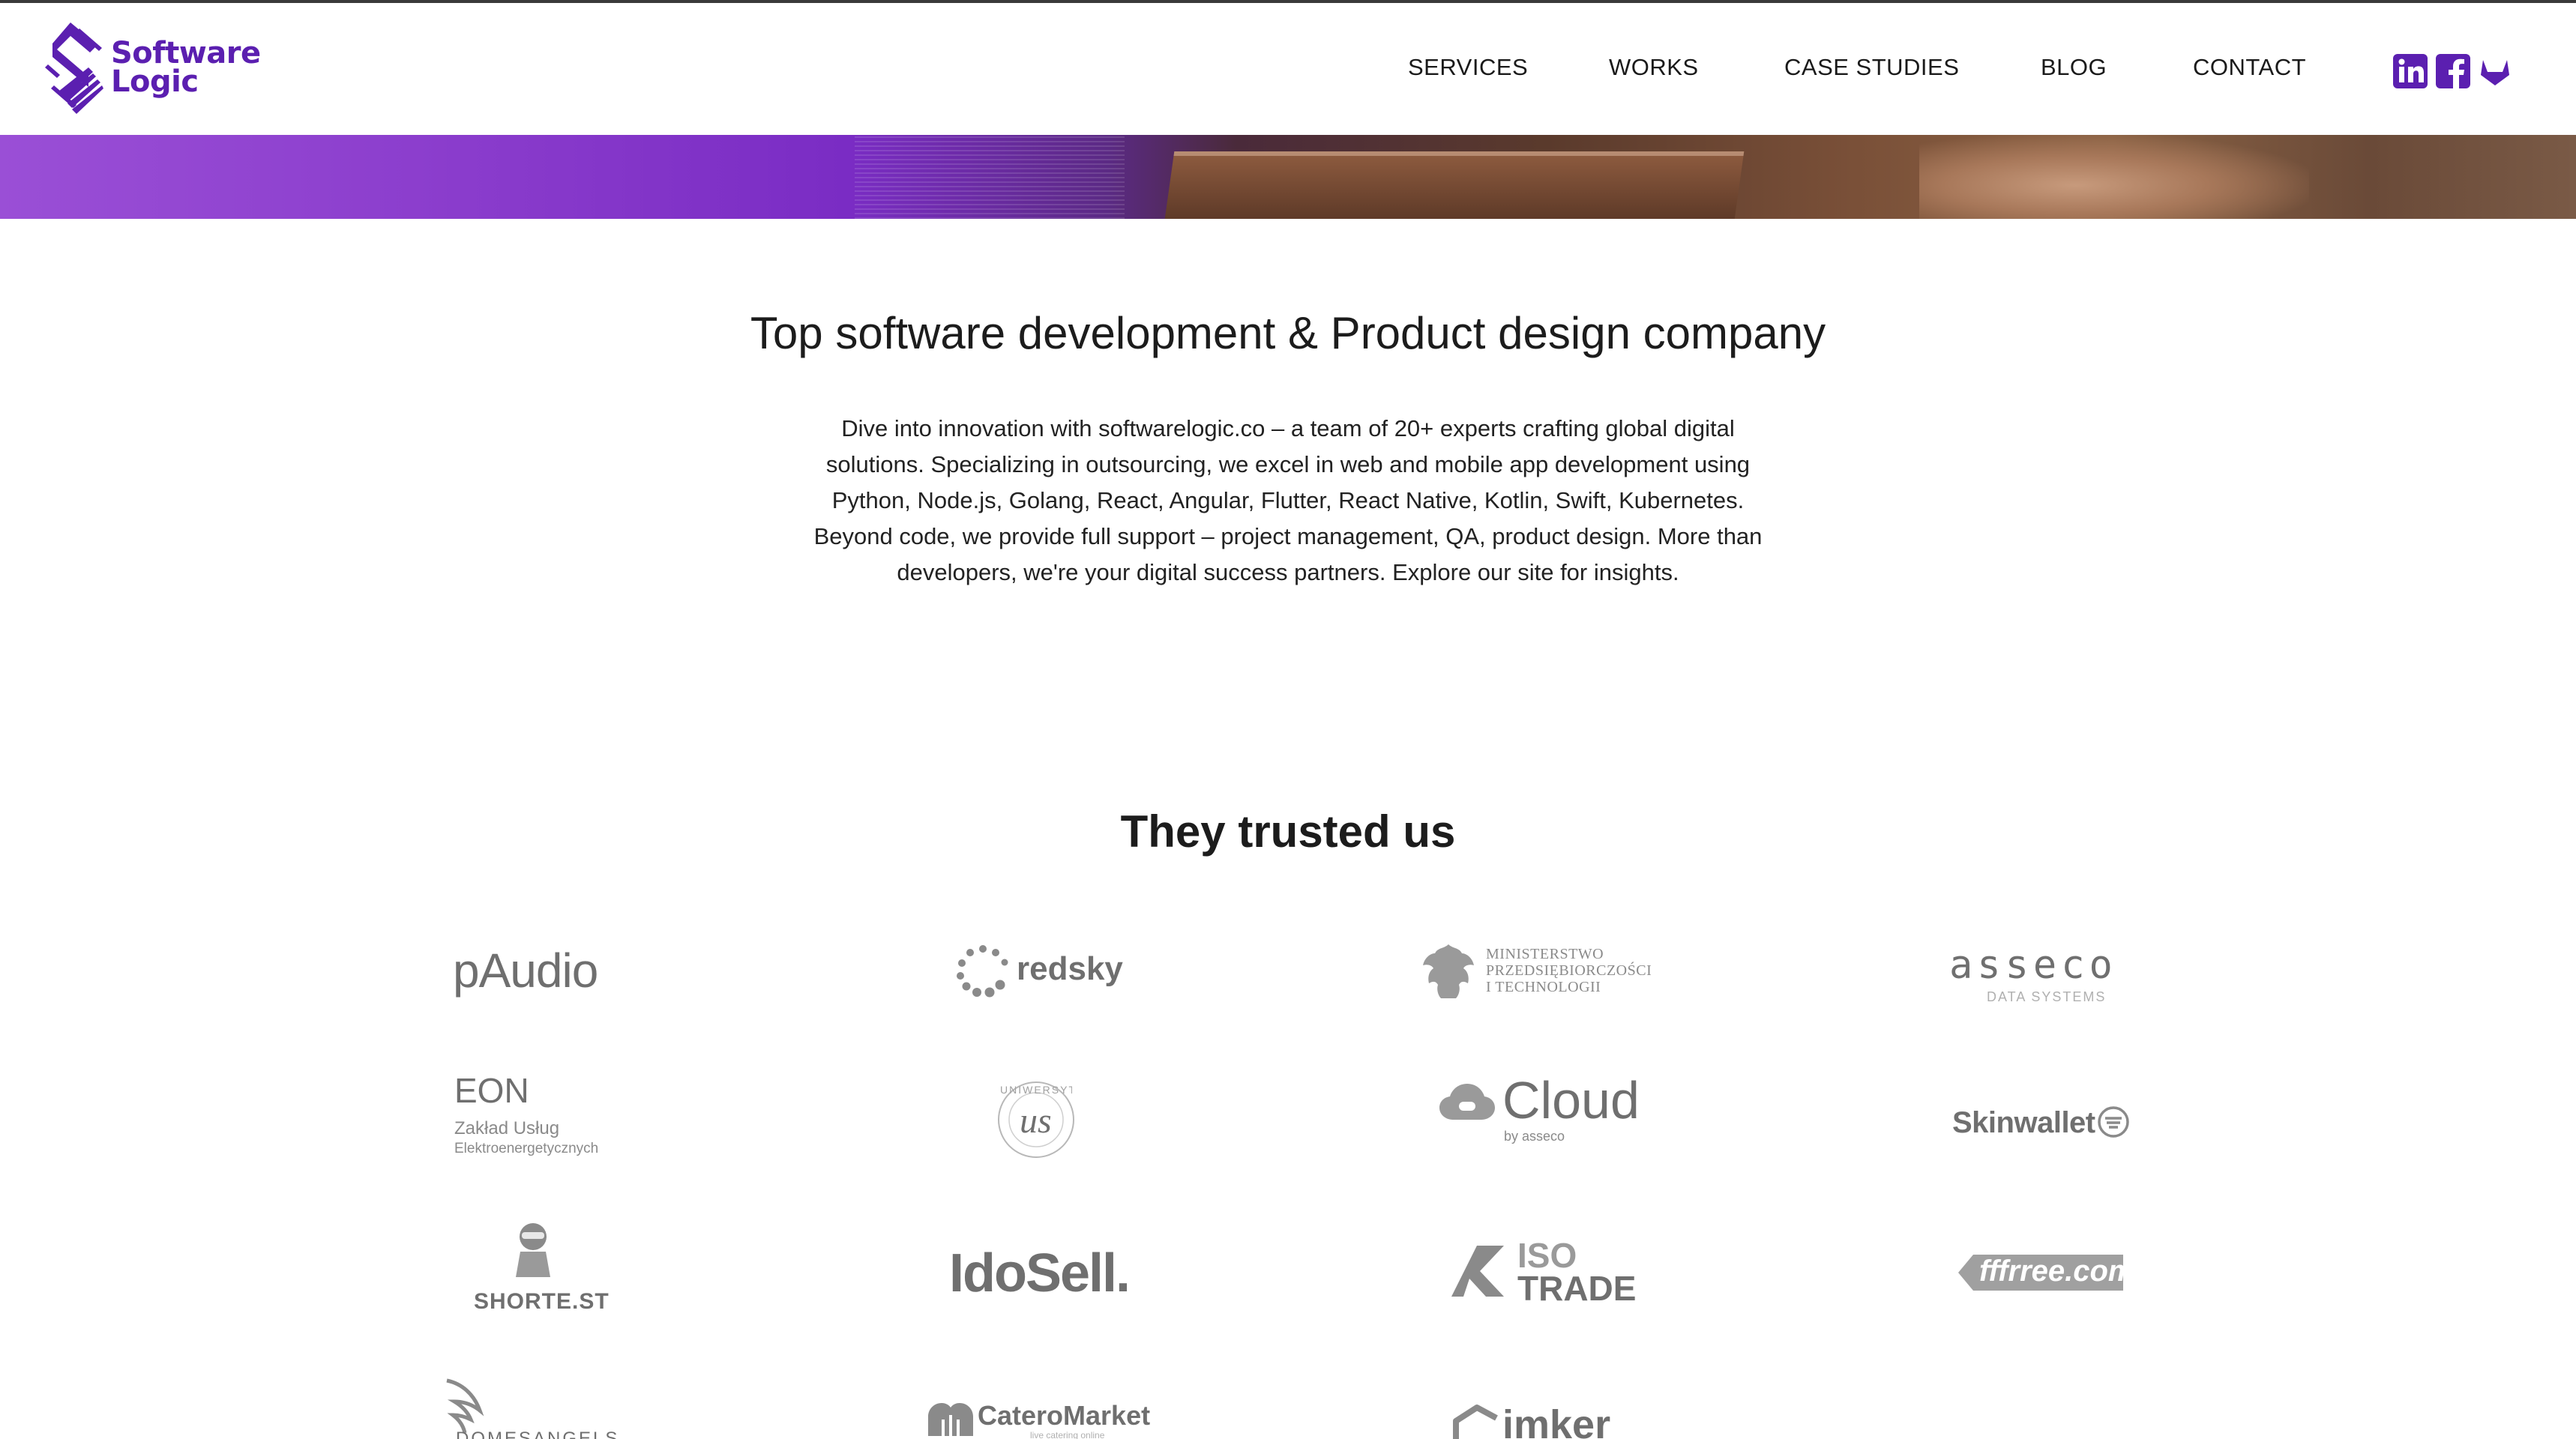 This screenshot has height=1439, width=2576. Describe the element at coordinates (538, 1434) in the screenshot. I see `domesangels-wordmark: DOMESANGELS` at that location.